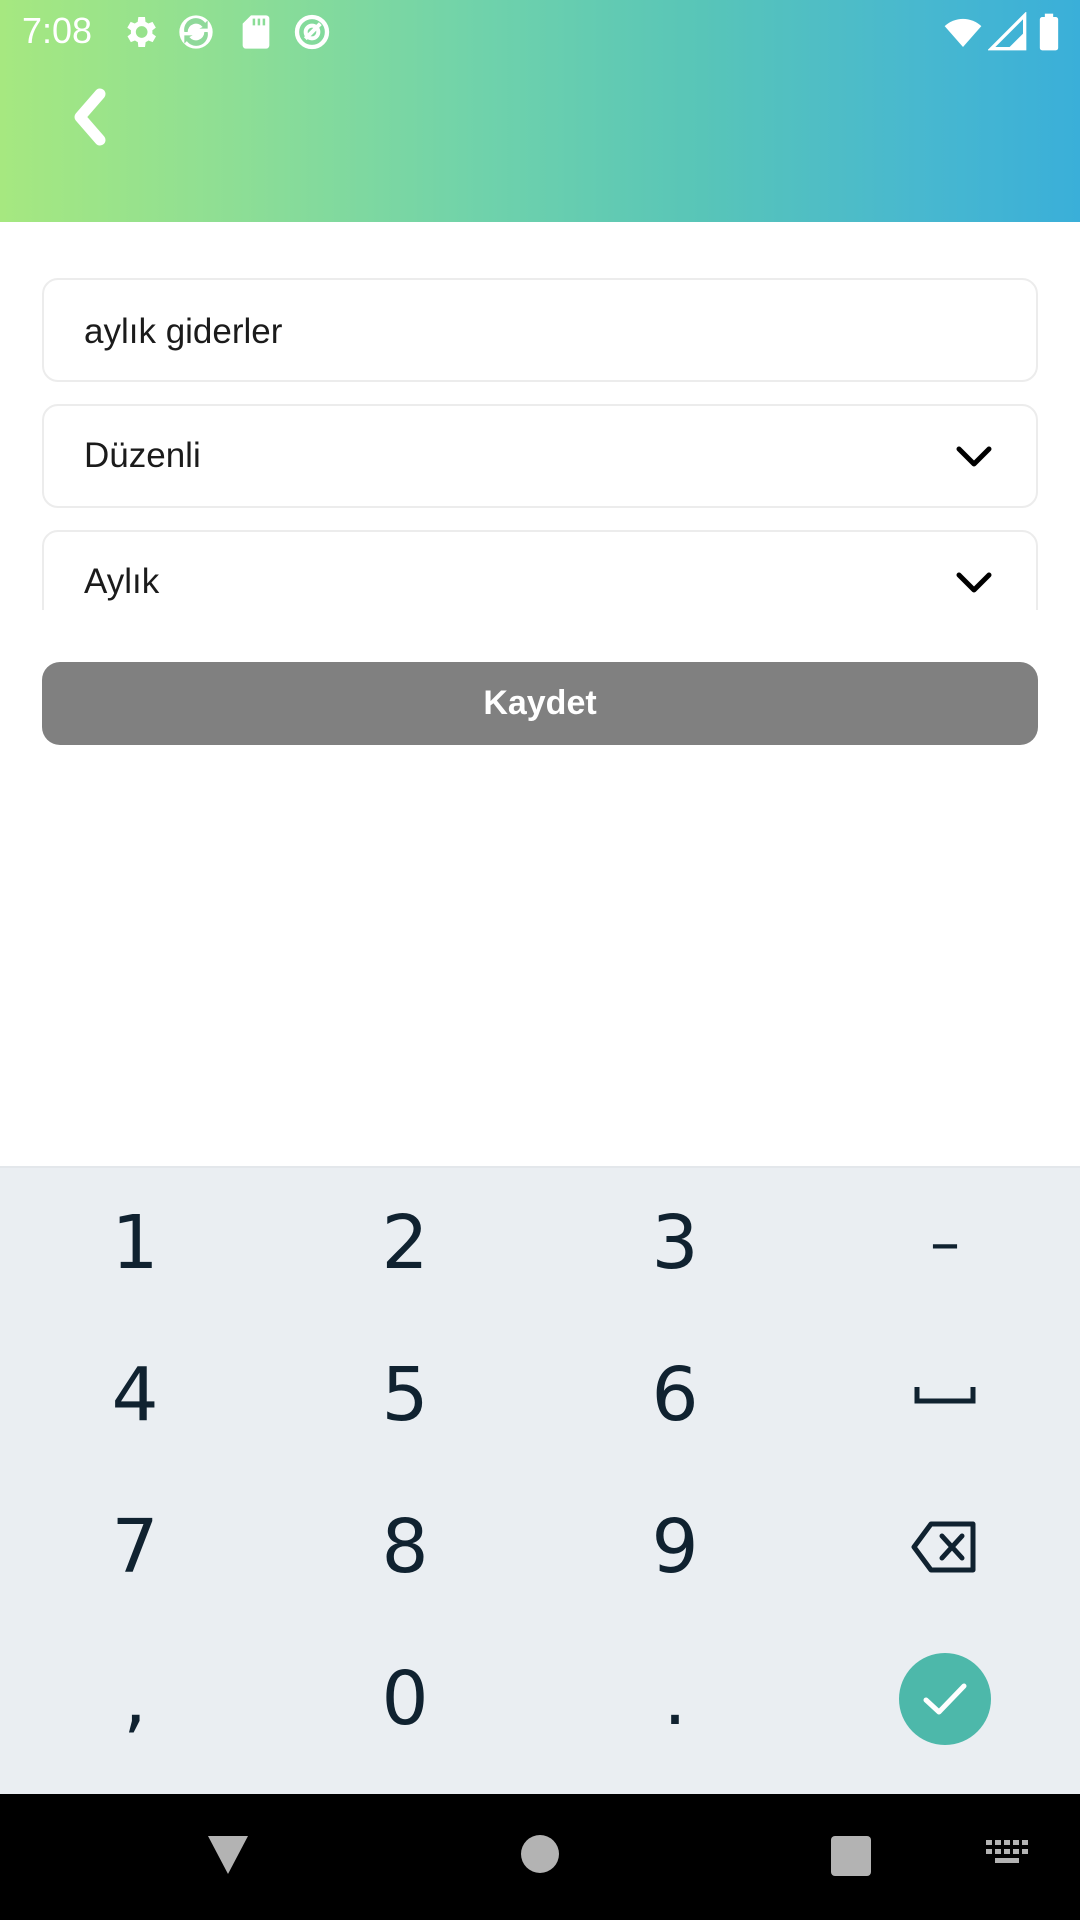 This screenshot has height=1920, width=1080. I want to click on key-5: 5, so click(405, 1395).